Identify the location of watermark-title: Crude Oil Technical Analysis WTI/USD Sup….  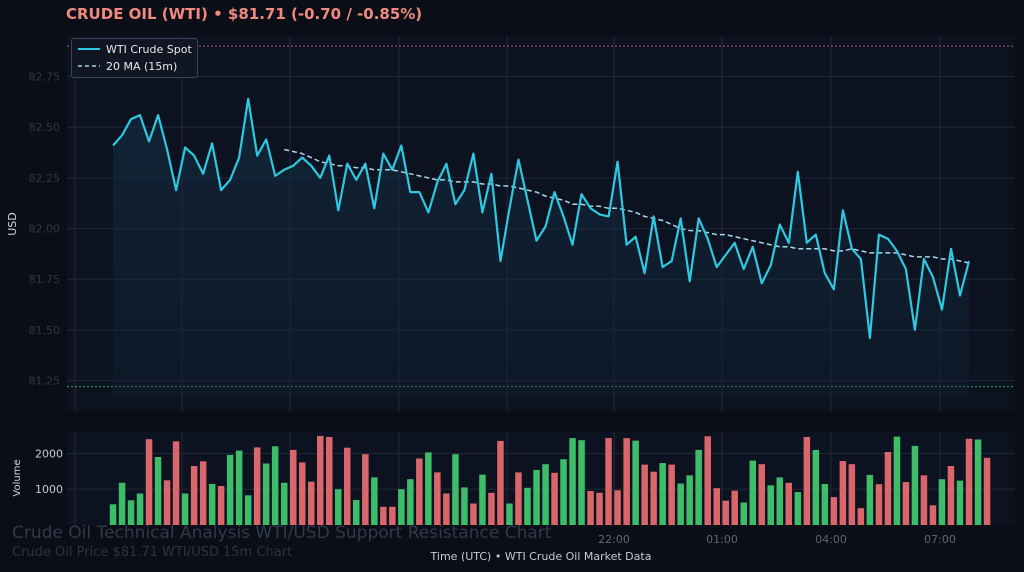
(282, 533).